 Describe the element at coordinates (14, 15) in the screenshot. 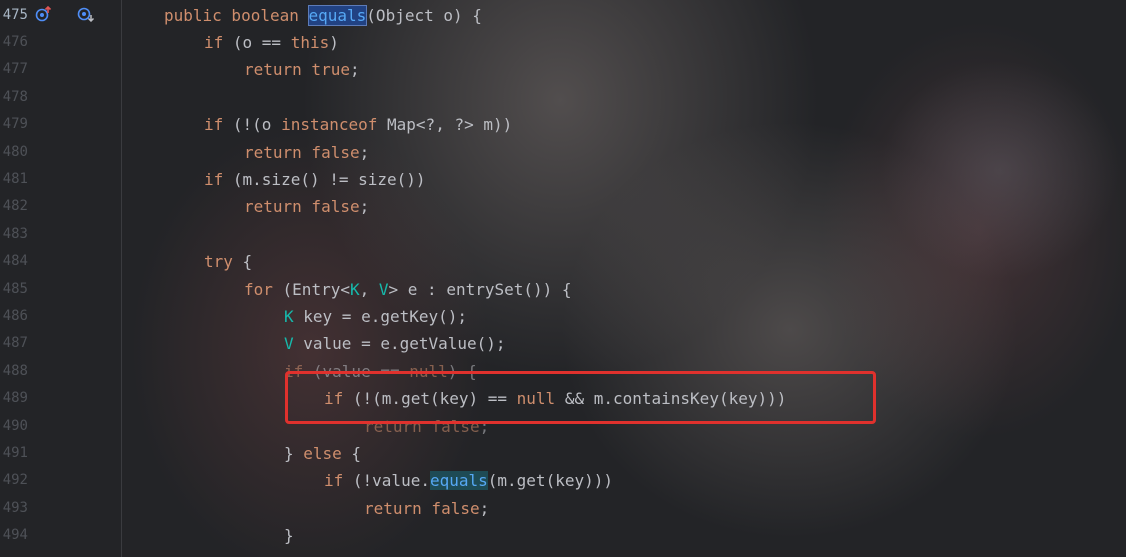

I see `line-number: 475` at that location.